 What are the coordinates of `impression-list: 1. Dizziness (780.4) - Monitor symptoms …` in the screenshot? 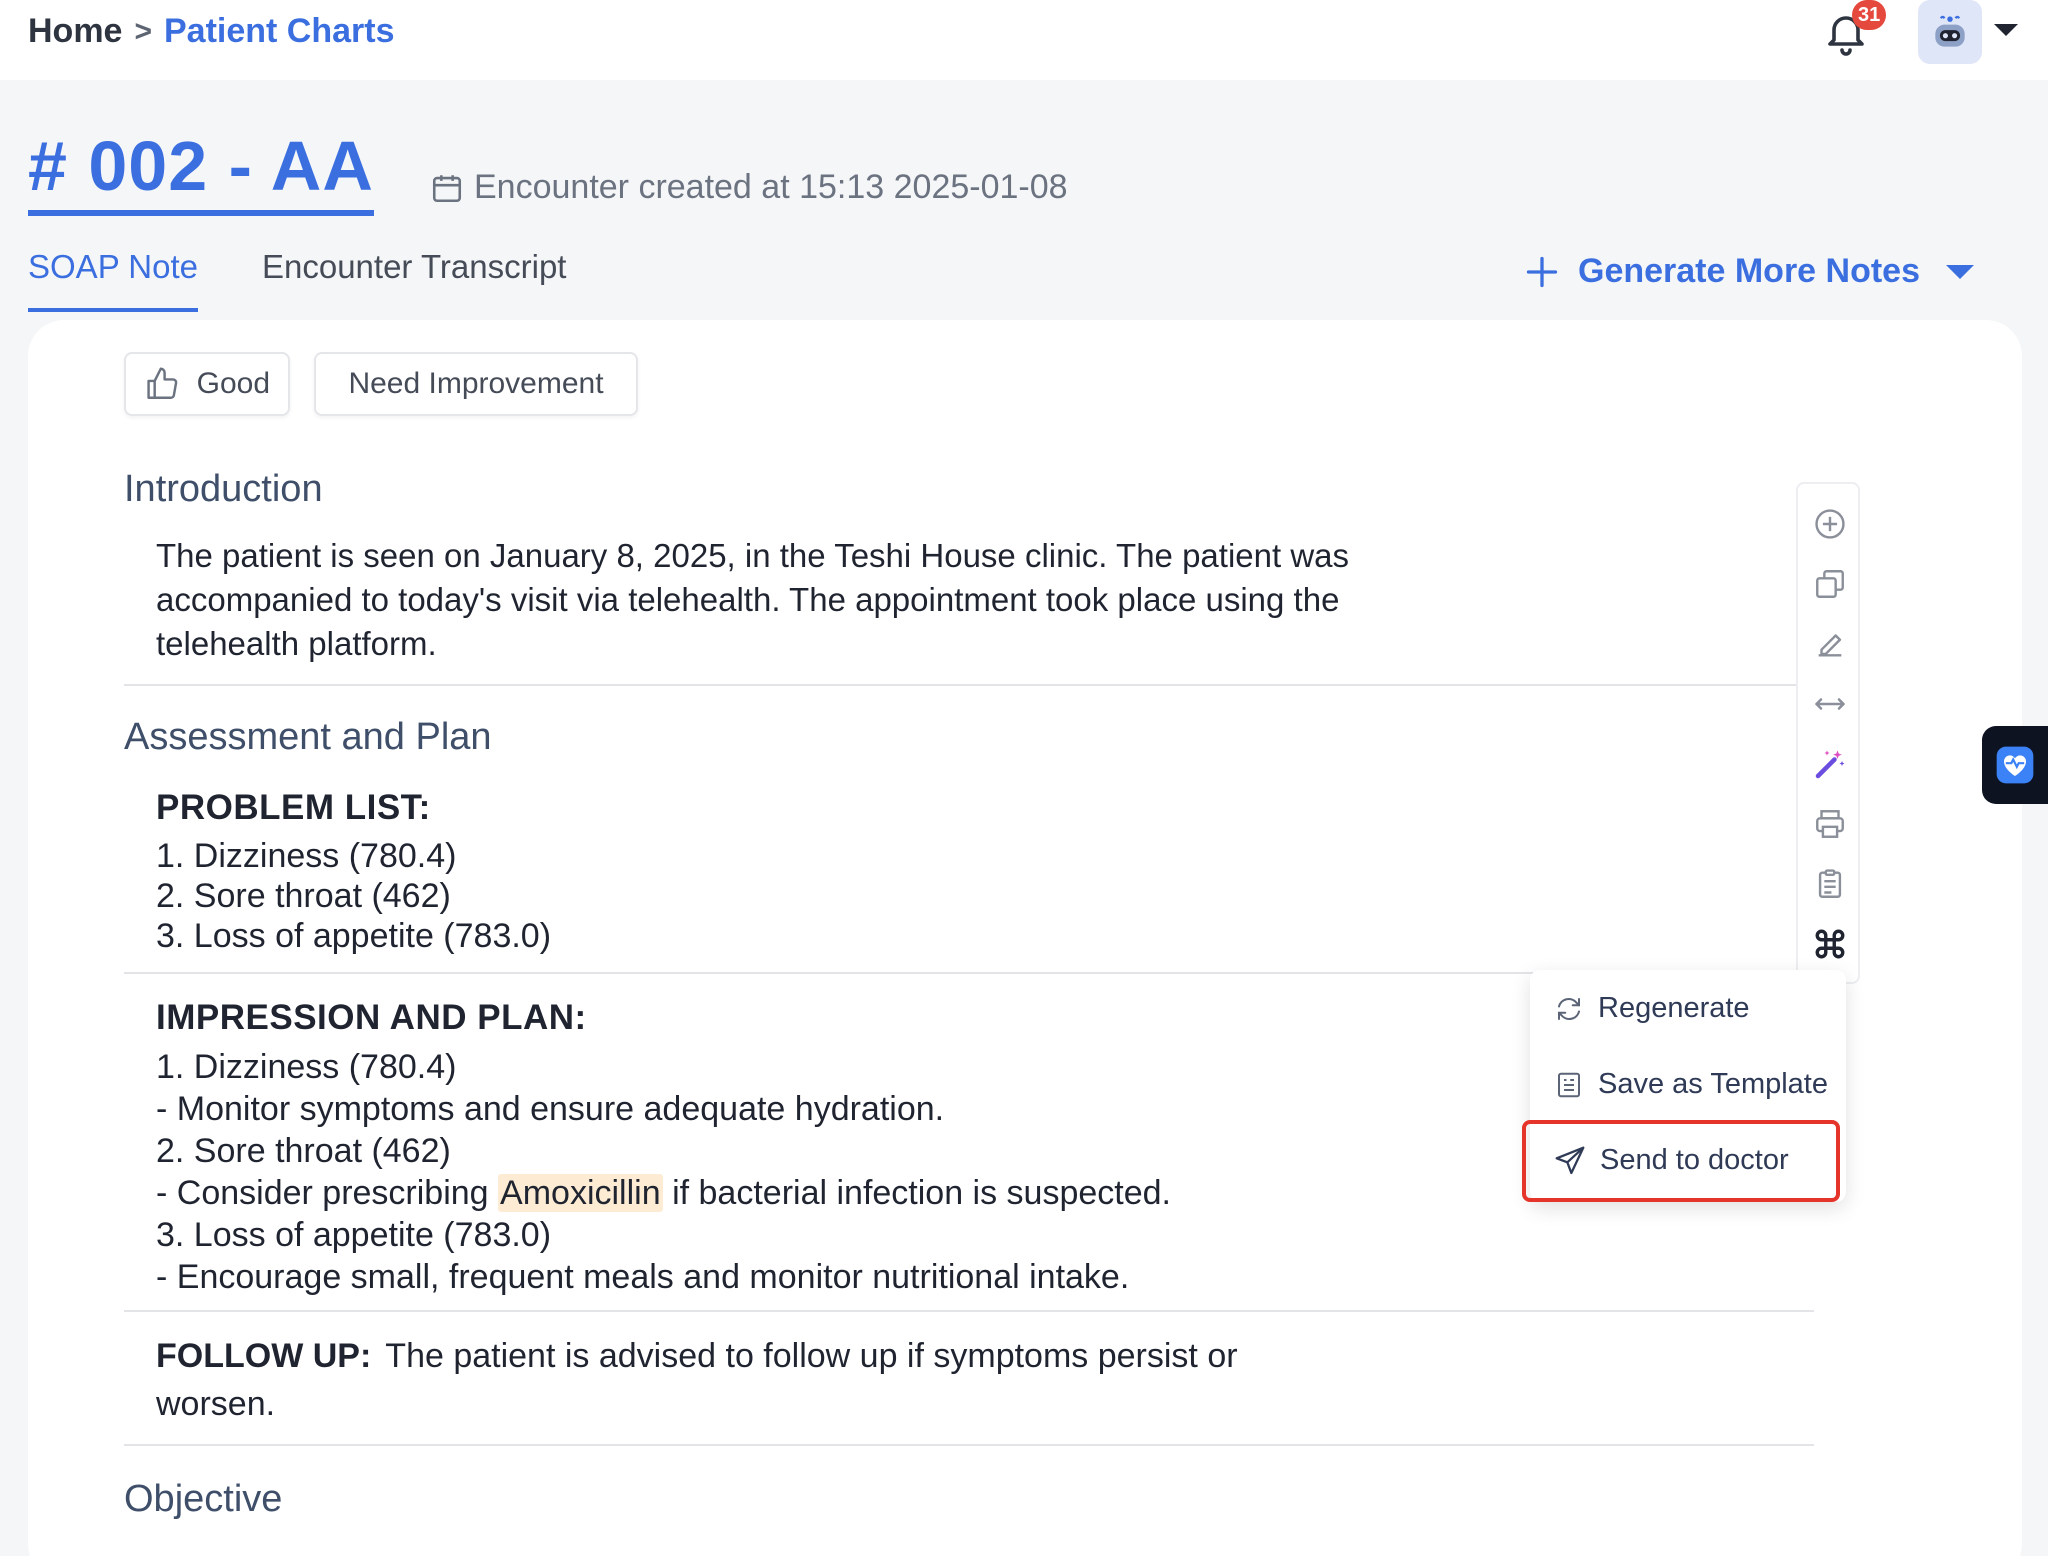 It's located at (663, 1172).